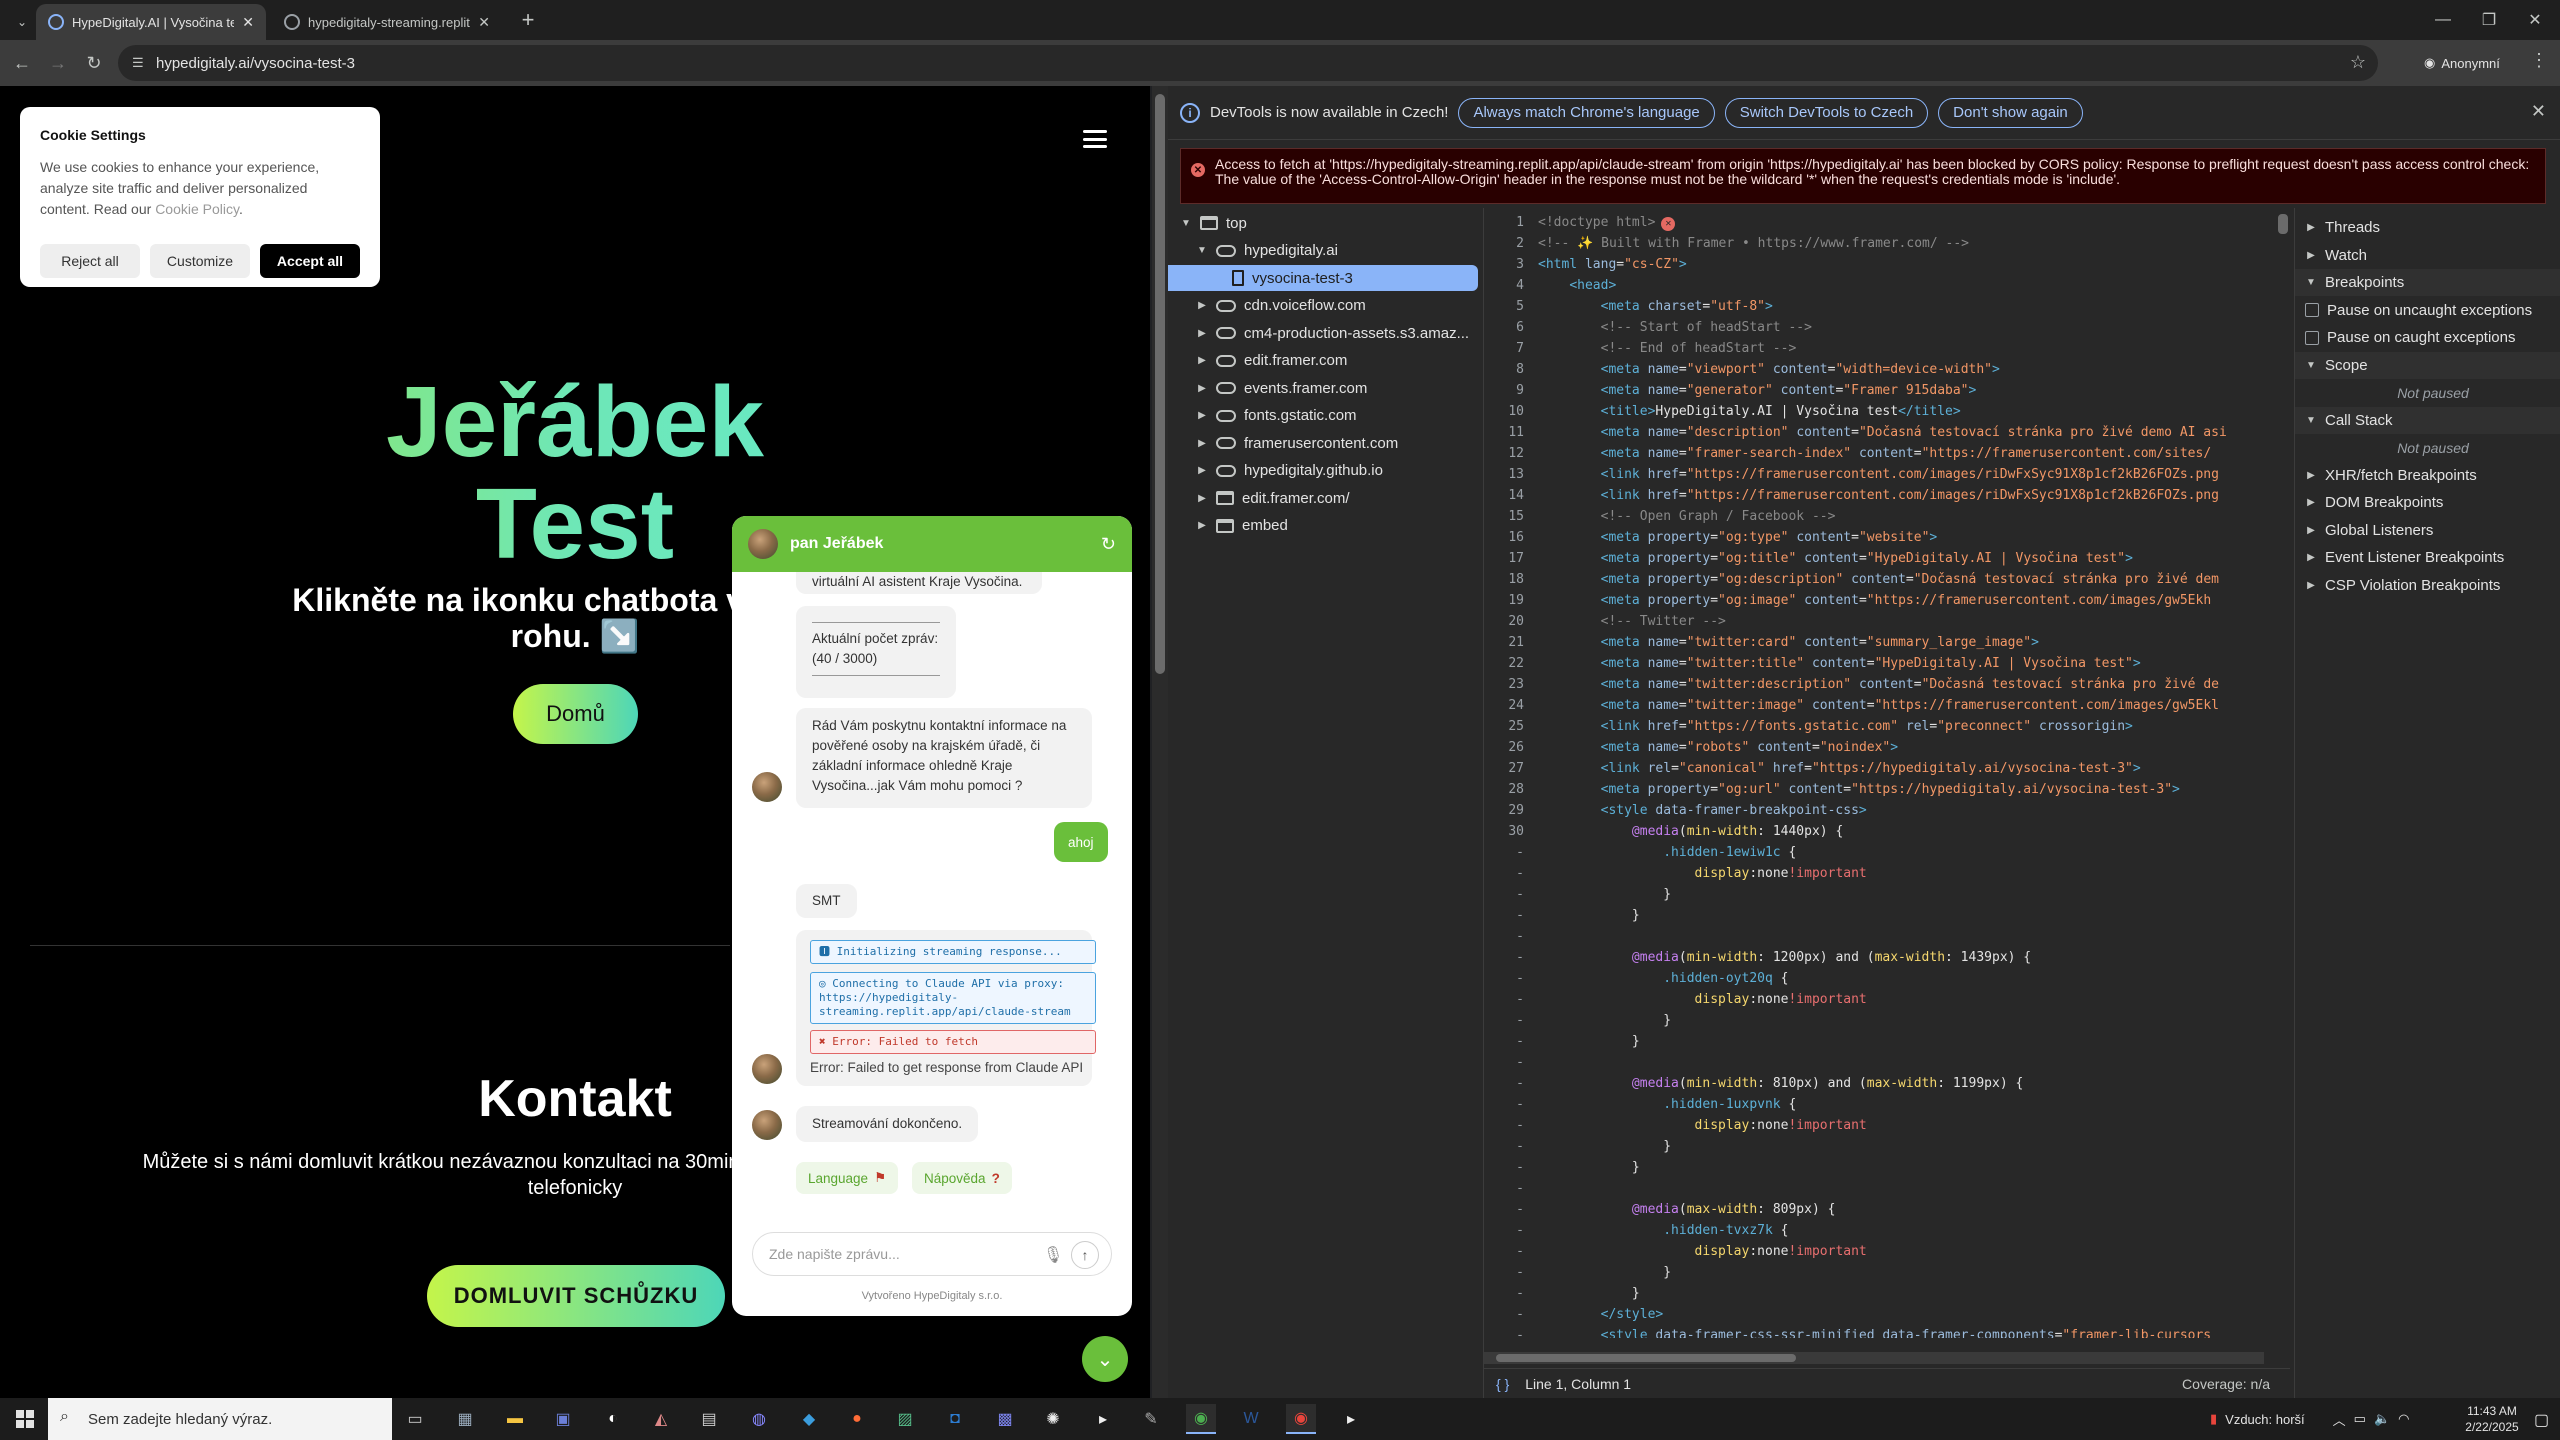 Image resolution: width=2560 pixels, height=1440 pixels. Describe the element at coordinates (1504, 285) in the screenshot. I see `line-number: 4` at that location.